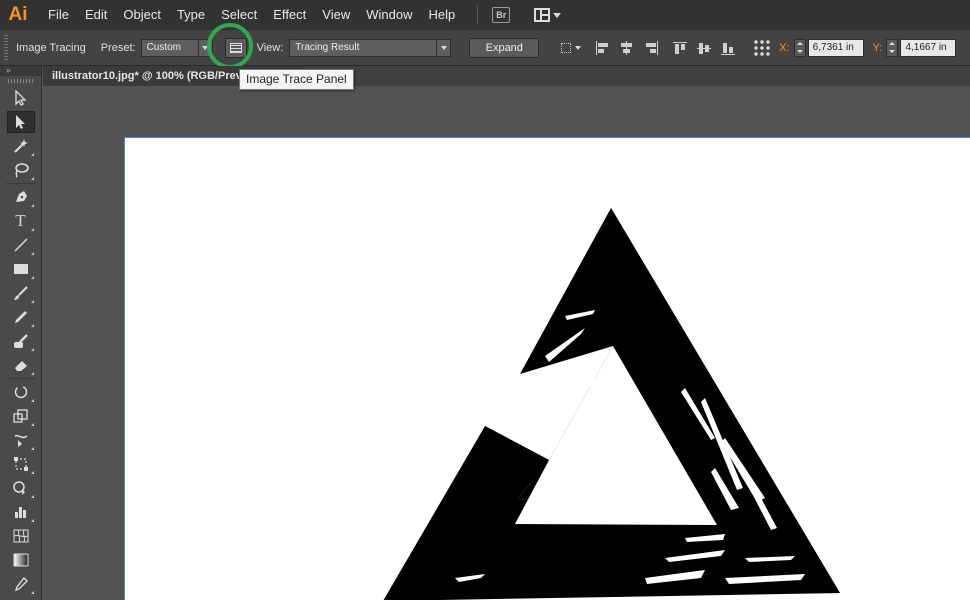 This screenshot has width=970, height=600. What do you see at coordinates (230, 46) in the screenshot?
I see `highlight-ring` at bounding box center [230, 46].